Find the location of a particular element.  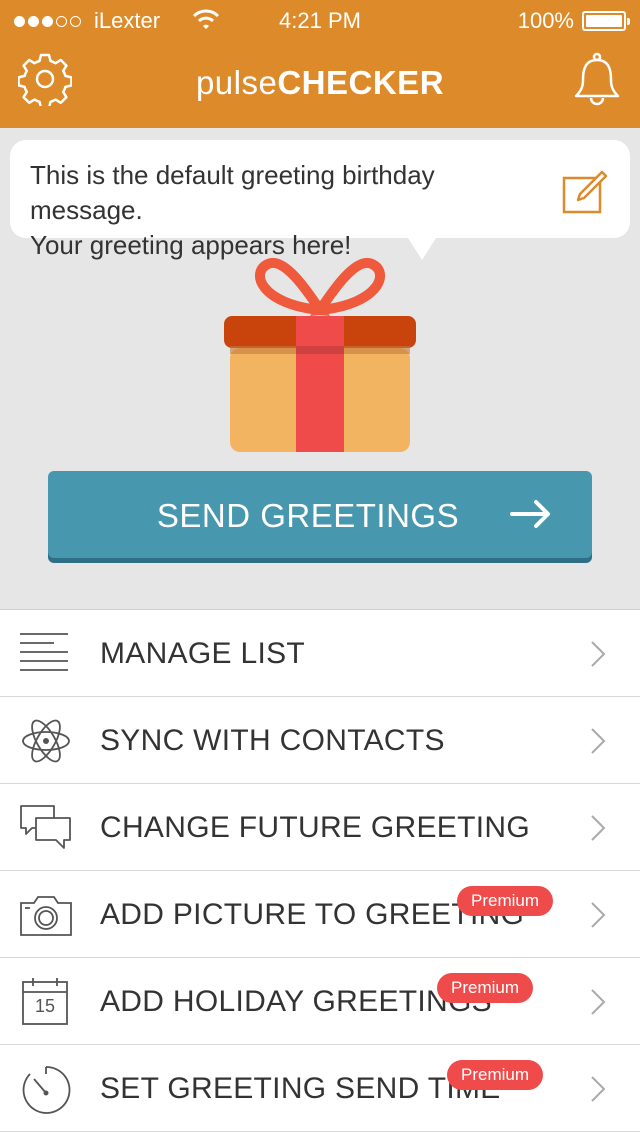

calendar-icon: 15 is located at coordinates (46, 1002).